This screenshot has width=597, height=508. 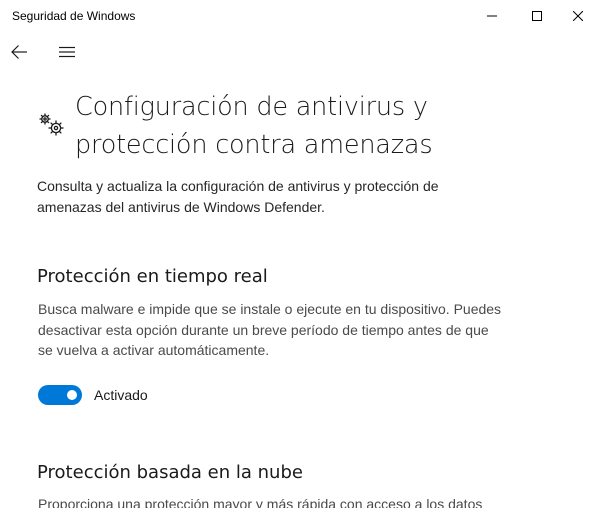 What do you see at coordinates (170, 472) in the screenshot?
I see `cloud-protection-title: Protección basada en la nube` at bounding box center [170, 472].